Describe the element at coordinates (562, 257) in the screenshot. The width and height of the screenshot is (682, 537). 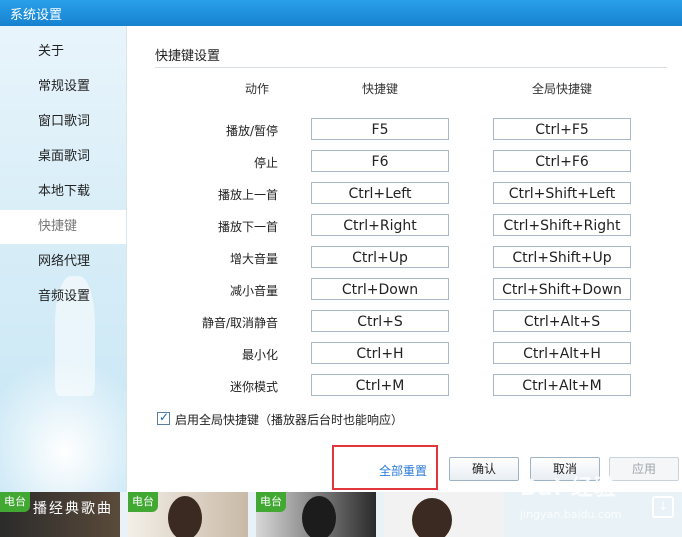
I see `global-hotkey-field-volume-up: Ctrl+Shift+Up` at that location.